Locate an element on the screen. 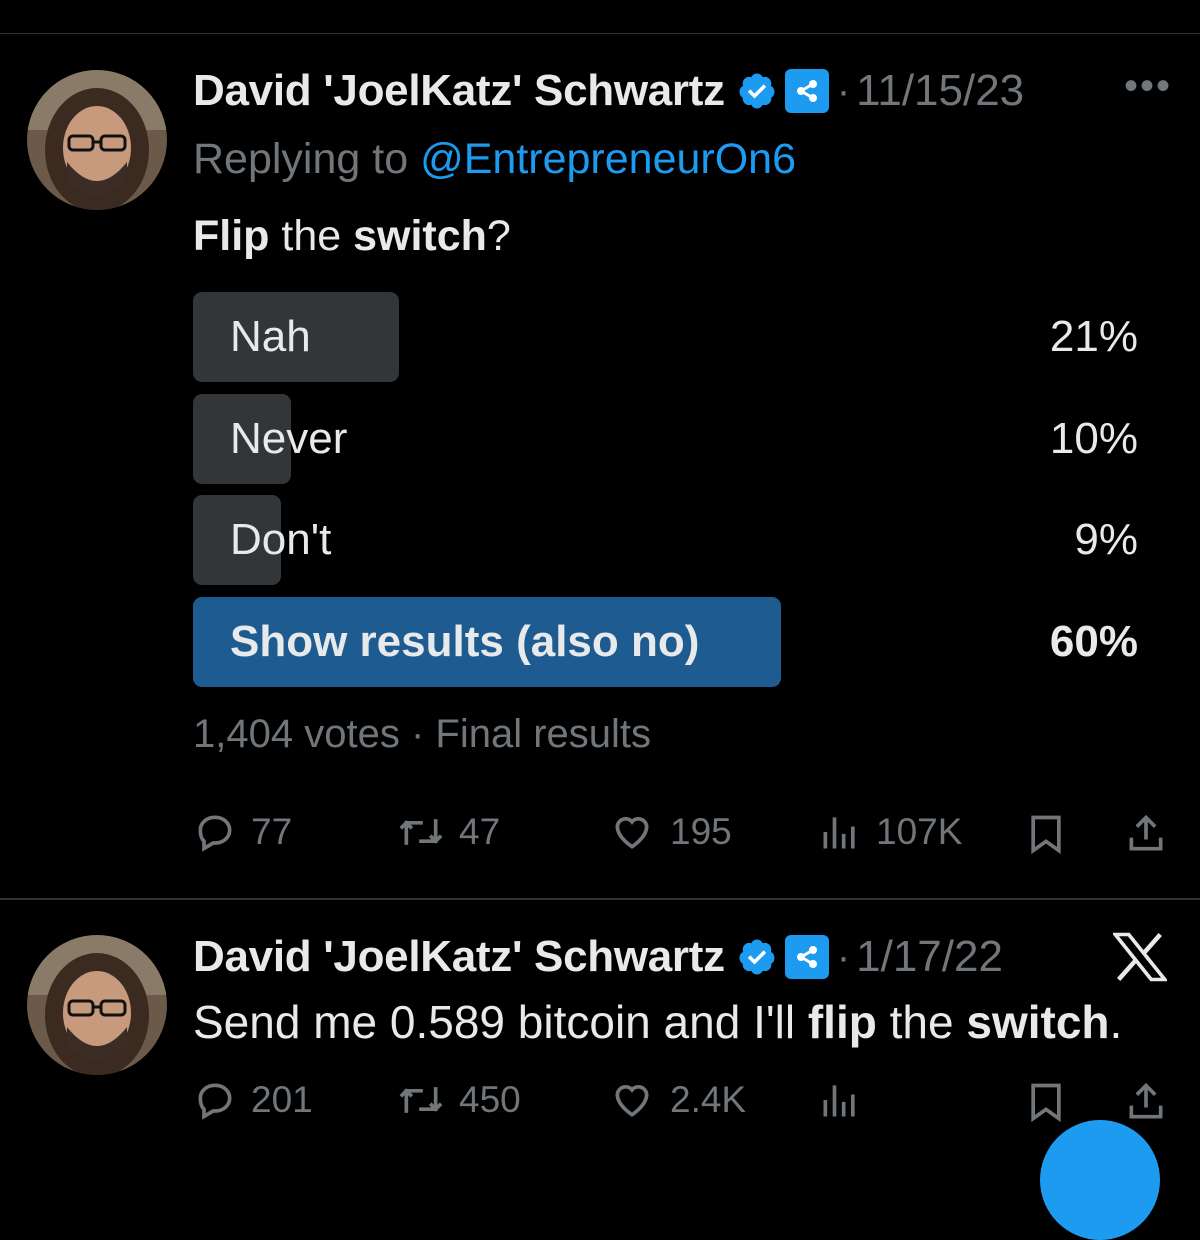 The image size is (1200, 1240). top-divider is located at coordinates (600, 33).